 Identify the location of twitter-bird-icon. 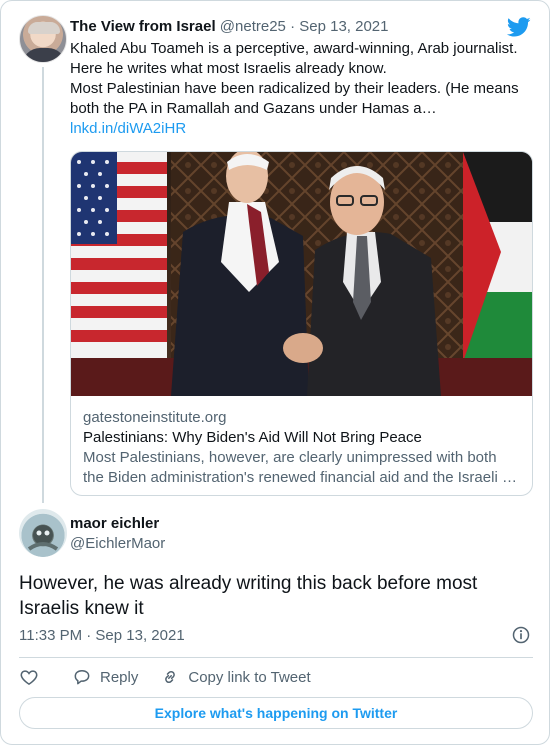
(519, 27).